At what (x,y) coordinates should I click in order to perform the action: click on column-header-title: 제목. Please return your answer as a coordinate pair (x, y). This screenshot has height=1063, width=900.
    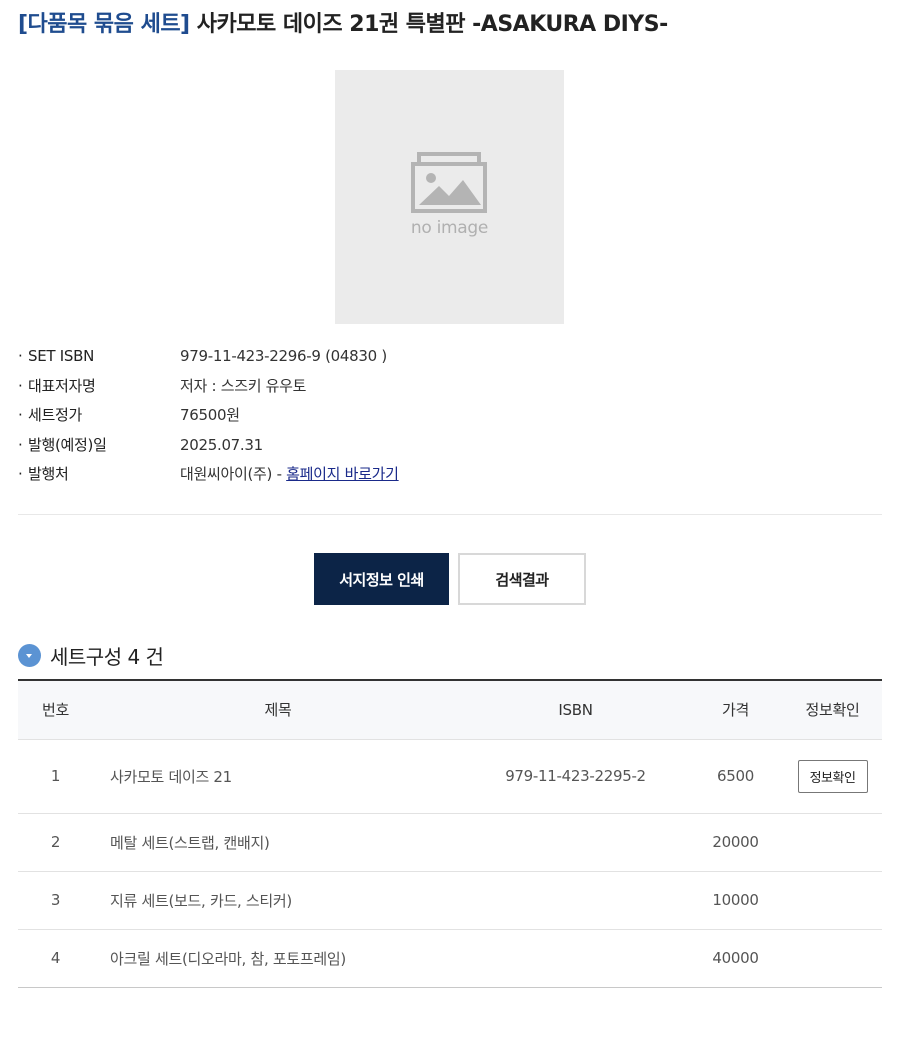
    Looking at the image, I should click on (278, 710).